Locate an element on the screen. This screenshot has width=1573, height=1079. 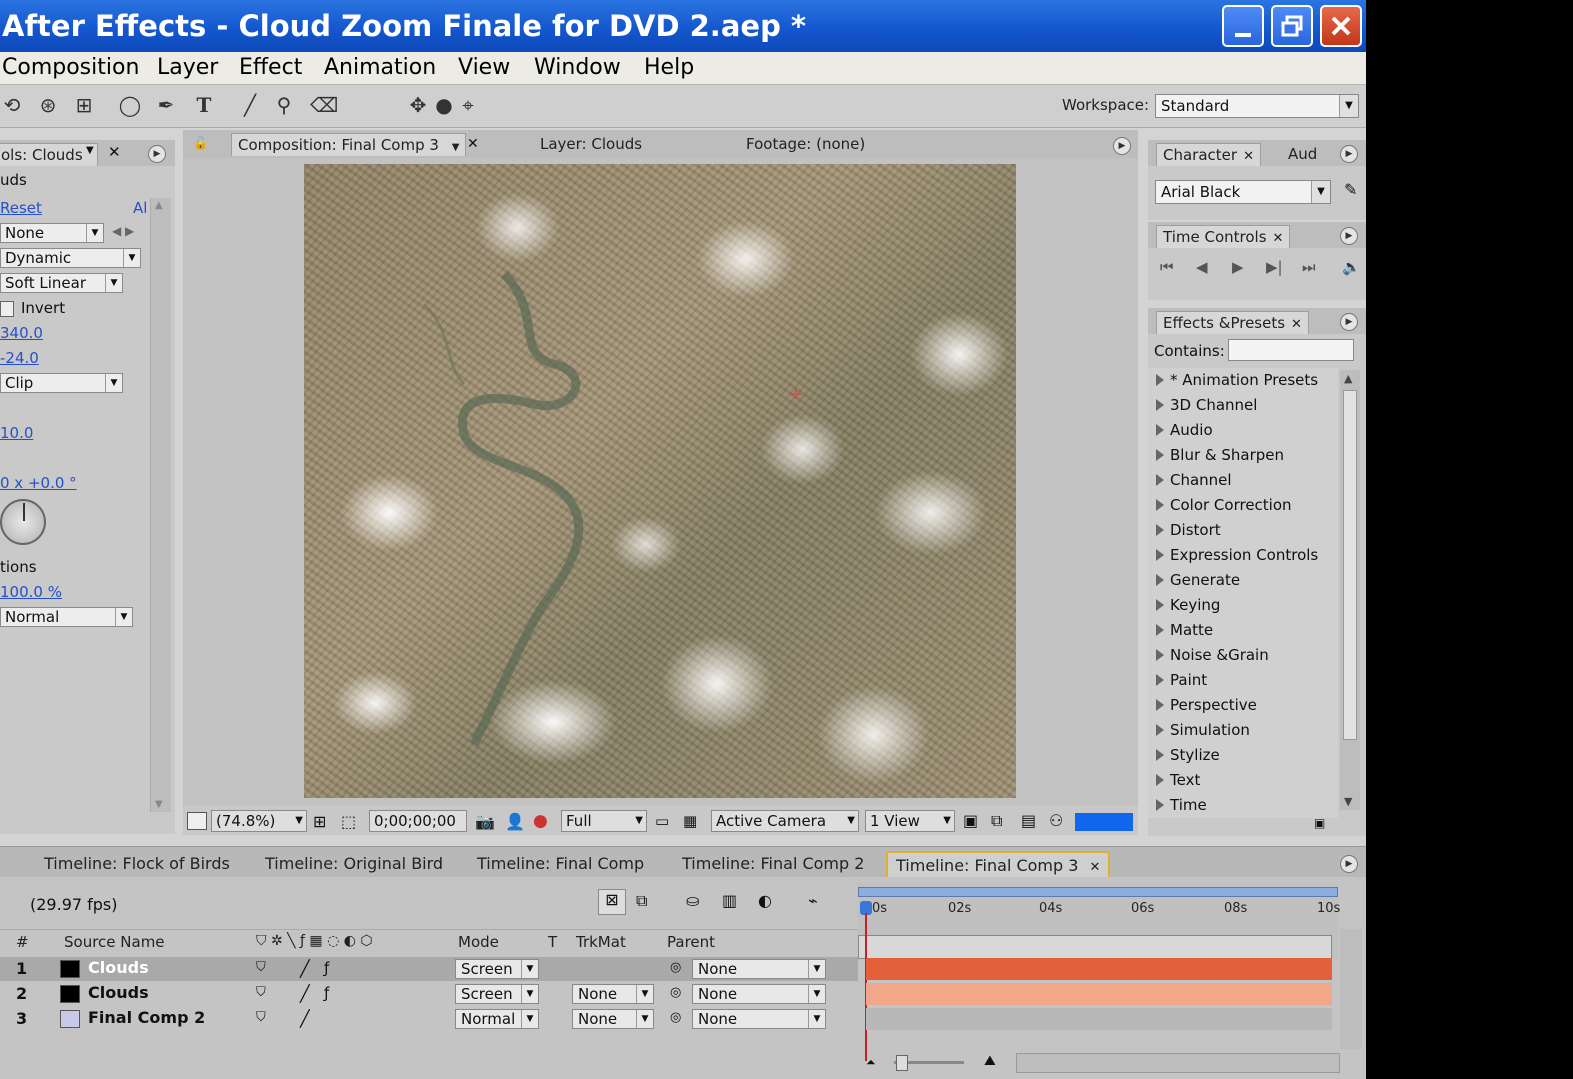
table-row: 1 Clouds ⛉ ╱ ƒ Screen ▼ ◎ None ▼ is located at coordinates (429, 969).